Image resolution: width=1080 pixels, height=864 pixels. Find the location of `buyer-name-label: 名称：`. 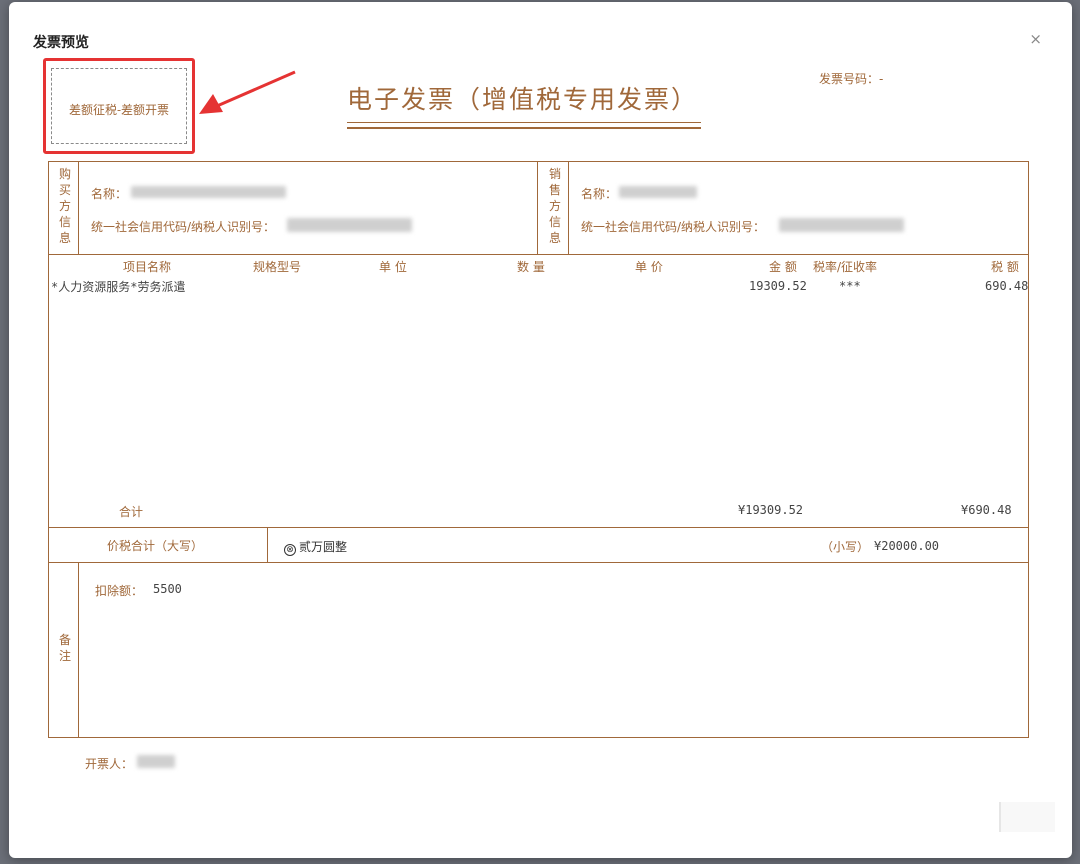

buyer-name-label: 名称： is located at coordinates (109, 194).